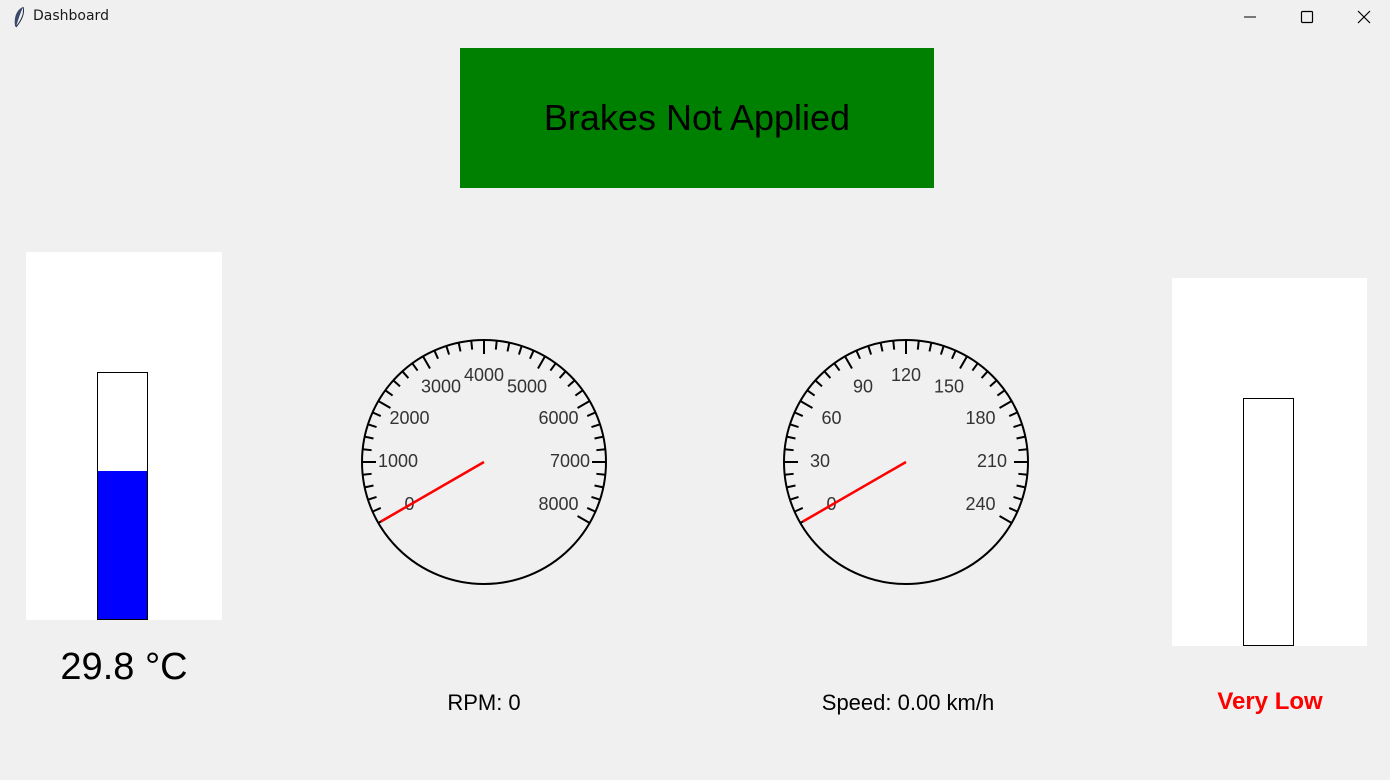 The width and height of the screenshot is (1390, 780). I want to click on rpm-gauge: 010002000300040005000600070008000, so click(484, 462).